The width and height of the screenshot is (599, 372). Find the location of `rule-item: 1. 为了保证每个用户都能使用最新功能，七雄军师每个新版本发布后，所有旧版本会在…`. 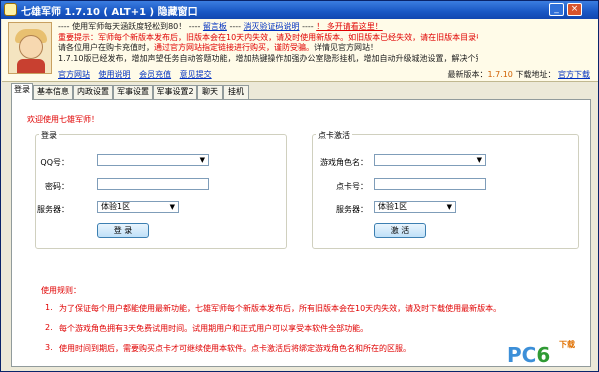

rule-item: 1. 为了保证每个用户都能使用最新功能，七雄军师每个新版本发布后，所有旧版本会在… is located at coordinates (273, 308).